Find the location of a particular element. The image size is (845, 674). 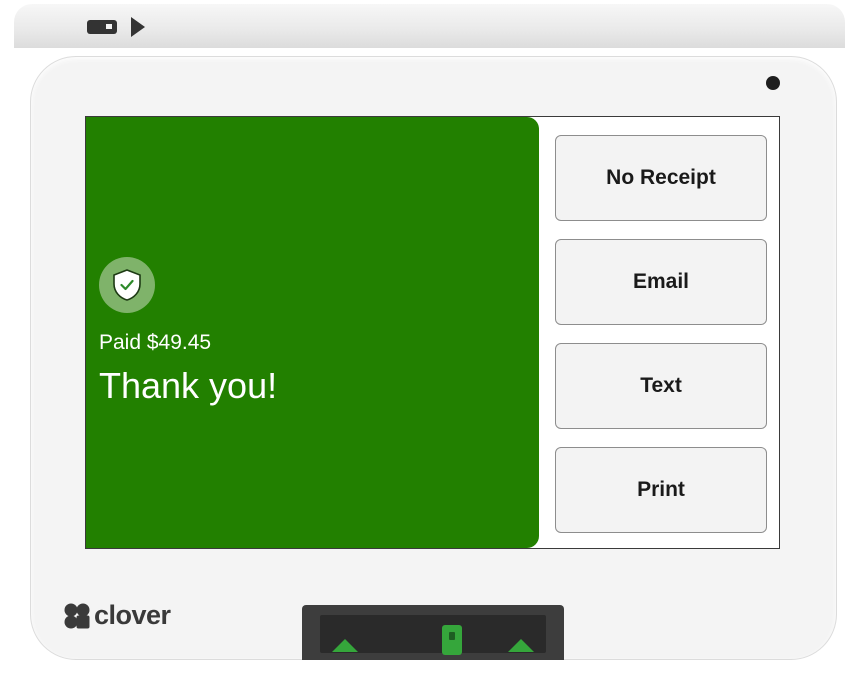

card-reader-slot is located at coordinates (433, 635).